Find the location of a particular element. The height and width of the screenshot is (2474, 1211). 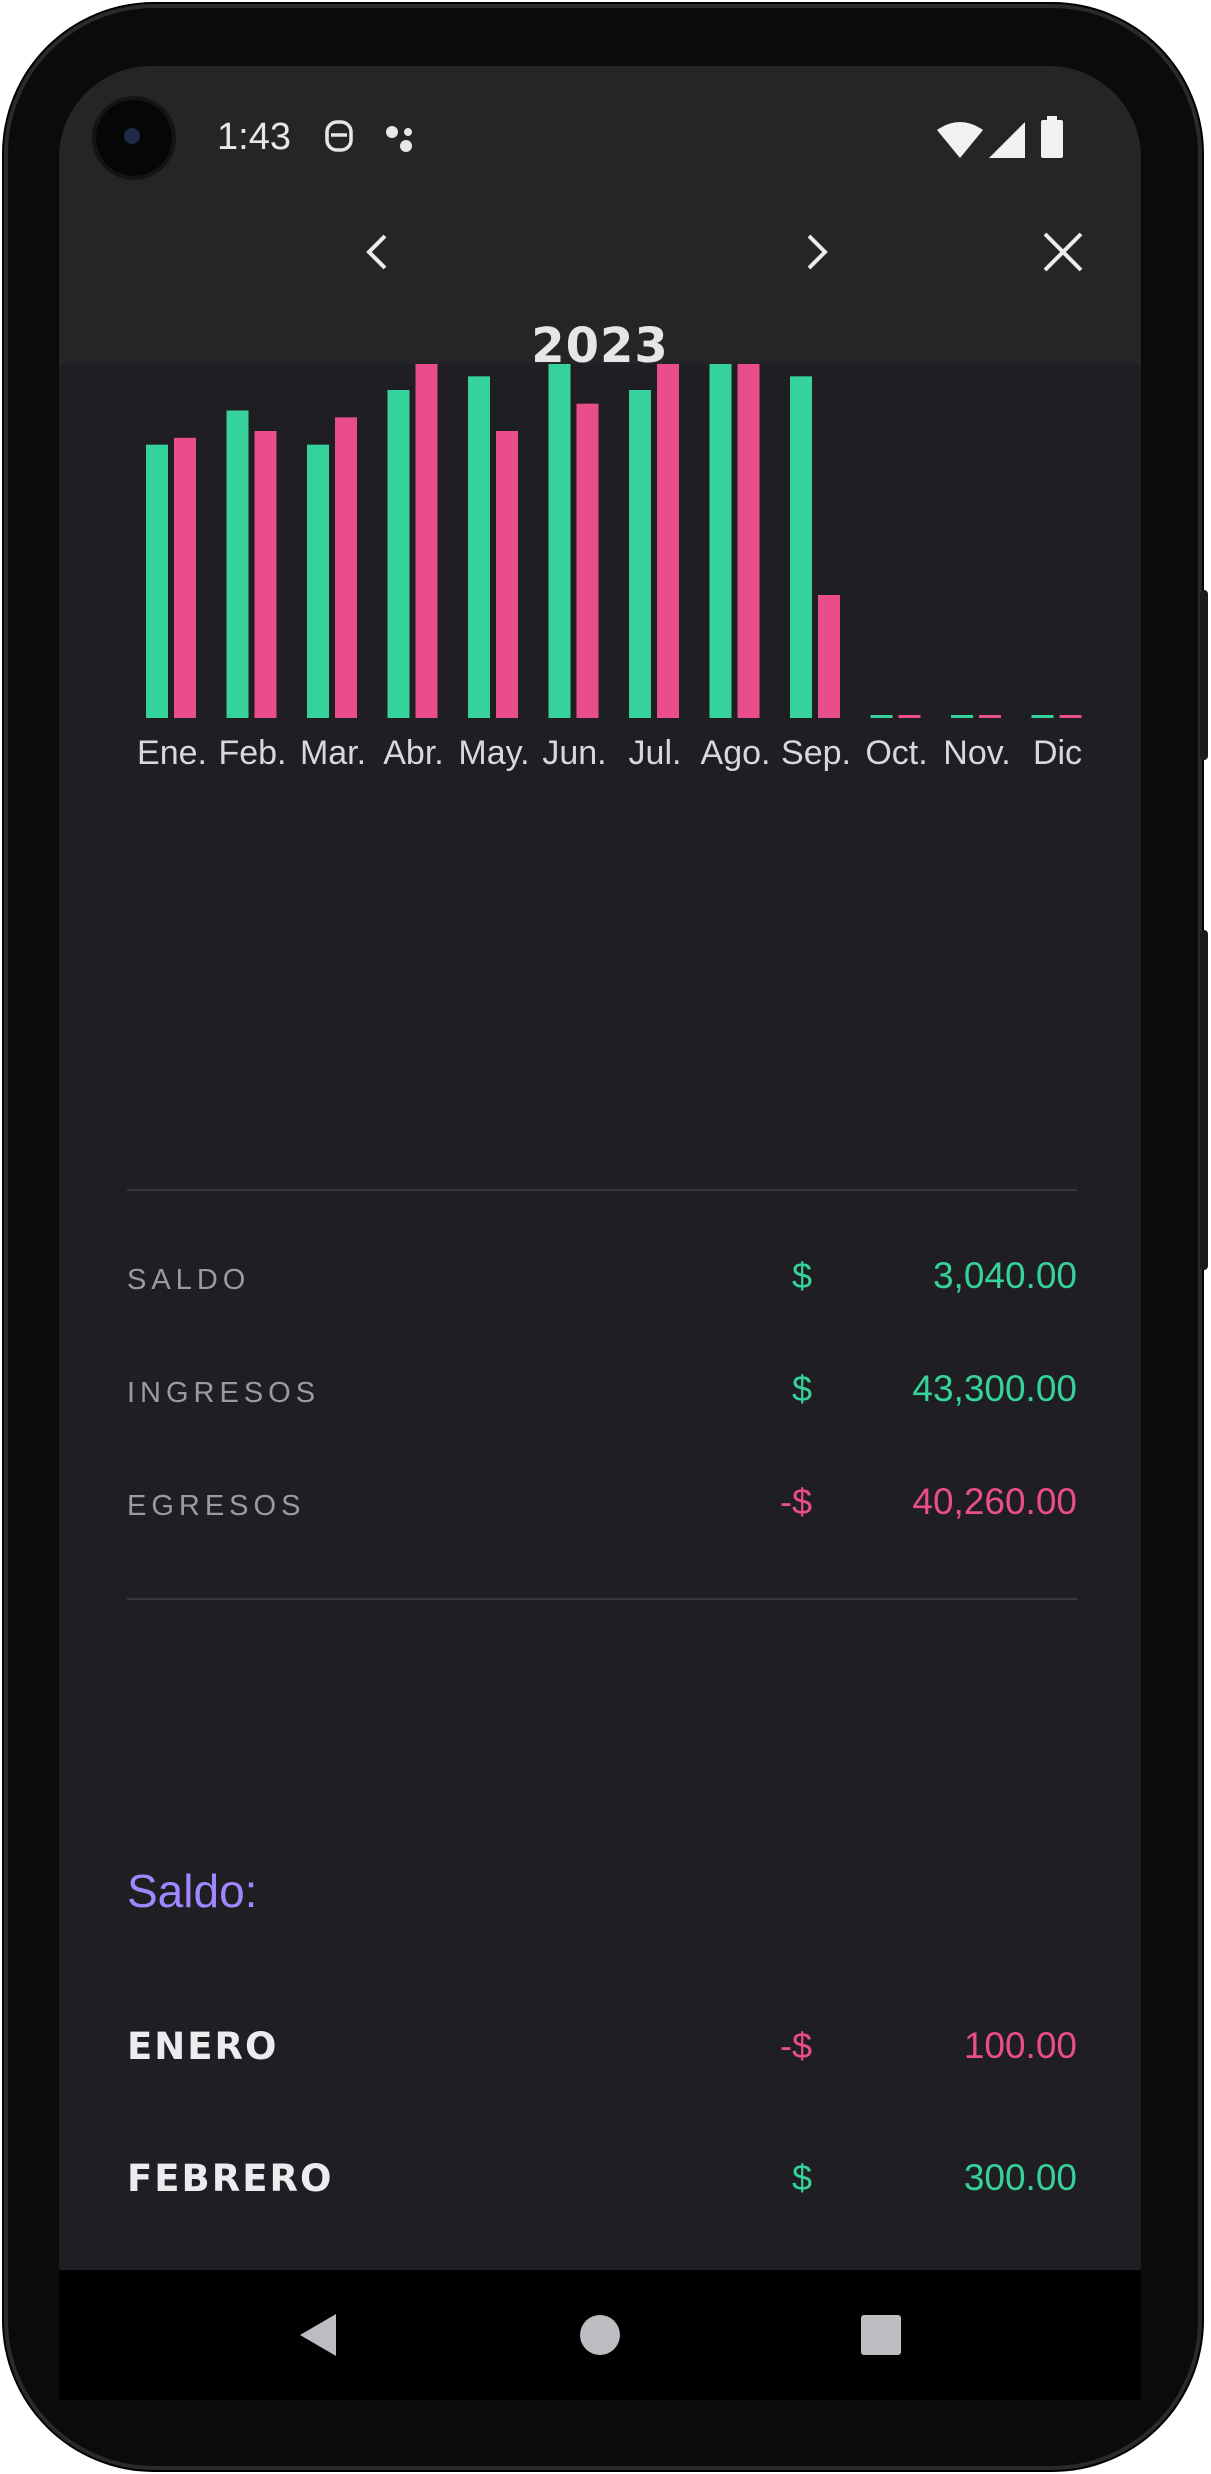

signal-icon is located at coordinates (1007, 140).